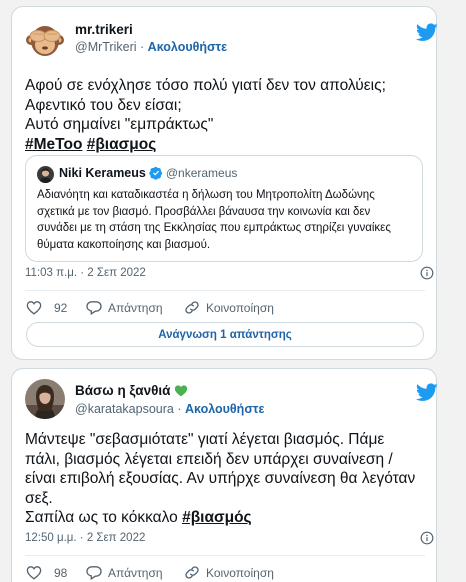  What do you see at coordinates (124, 409) in the screenshot?
I see `author-handle: @karatakapsoura` at bounding box center [124, 409].